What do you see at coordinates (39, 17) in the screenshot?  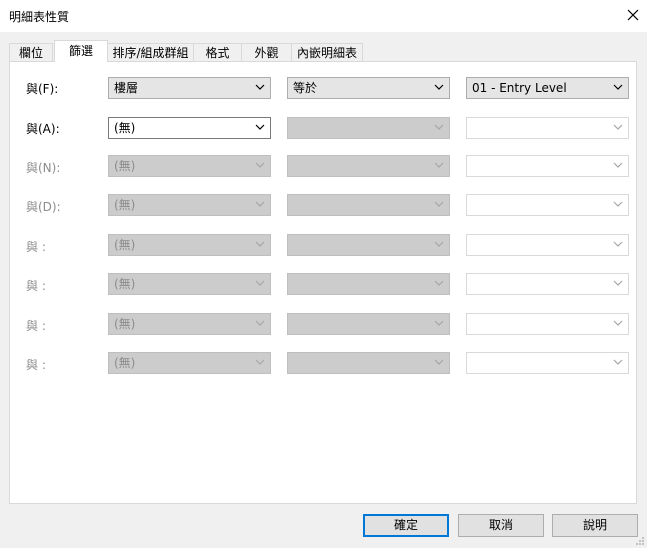 I see `window-title: 明細表性質` at bounding box center [39, 17].